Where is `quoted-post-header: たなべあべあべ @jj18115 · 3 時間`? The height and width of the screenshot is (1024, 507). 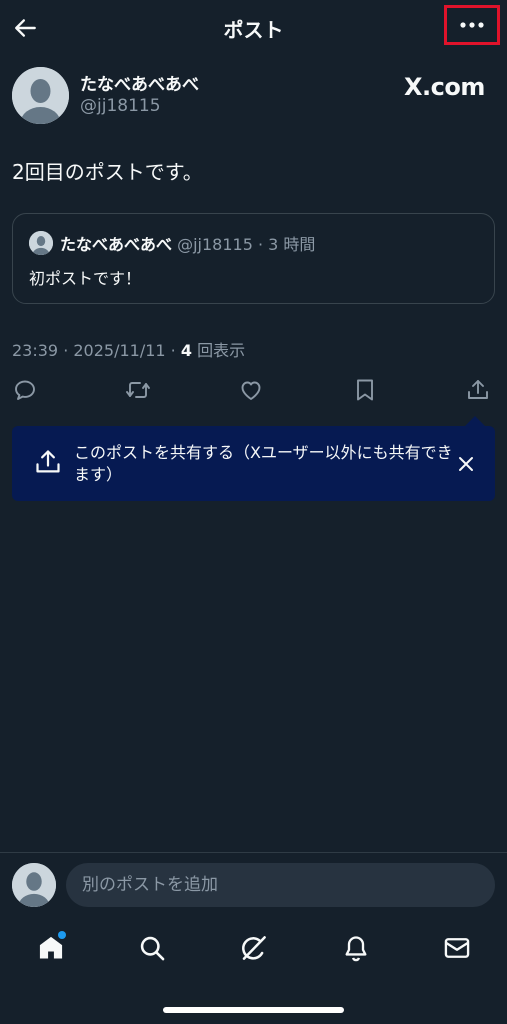 quoted-post-header: たなべあべあべ @jj18115 · 3 時間 is located at coordinates (187, 243).